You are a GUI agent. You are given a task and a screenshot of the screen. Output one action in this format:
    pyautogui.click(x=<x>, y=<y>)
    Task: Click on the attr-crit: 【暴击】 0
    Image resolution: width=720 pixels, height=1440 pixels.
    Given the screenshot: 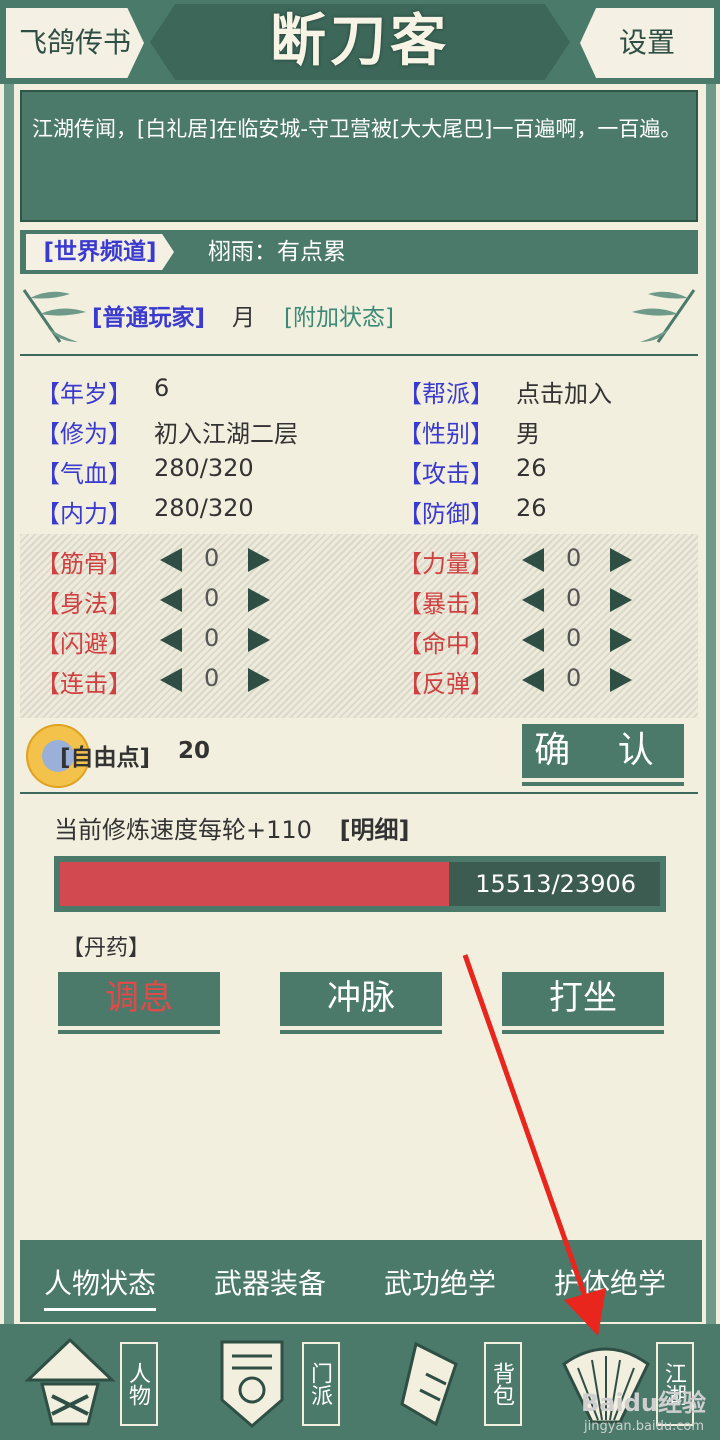 What is the action you would take?
    pyautogui.click(x=515, y=601)
    